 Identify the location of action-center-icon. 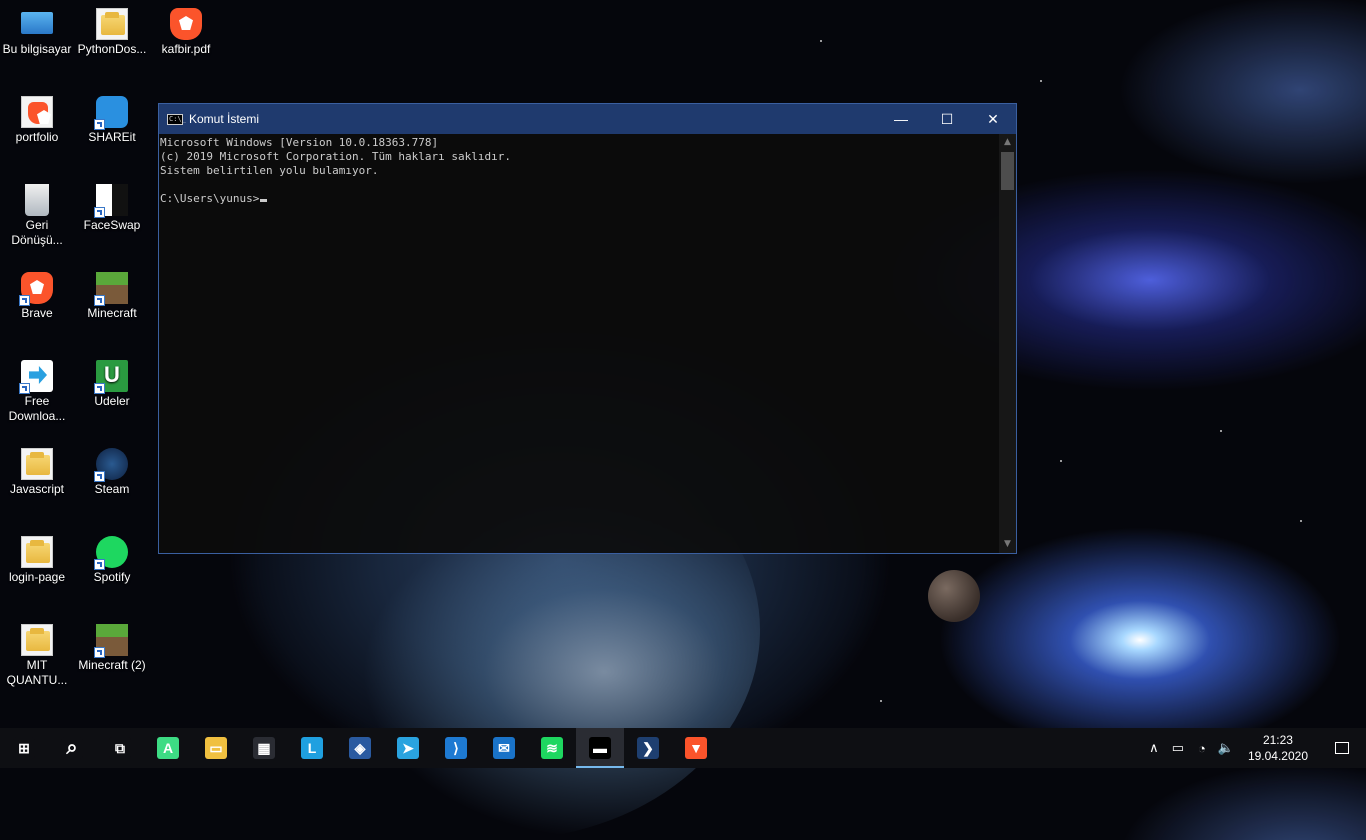
(1342, 748).